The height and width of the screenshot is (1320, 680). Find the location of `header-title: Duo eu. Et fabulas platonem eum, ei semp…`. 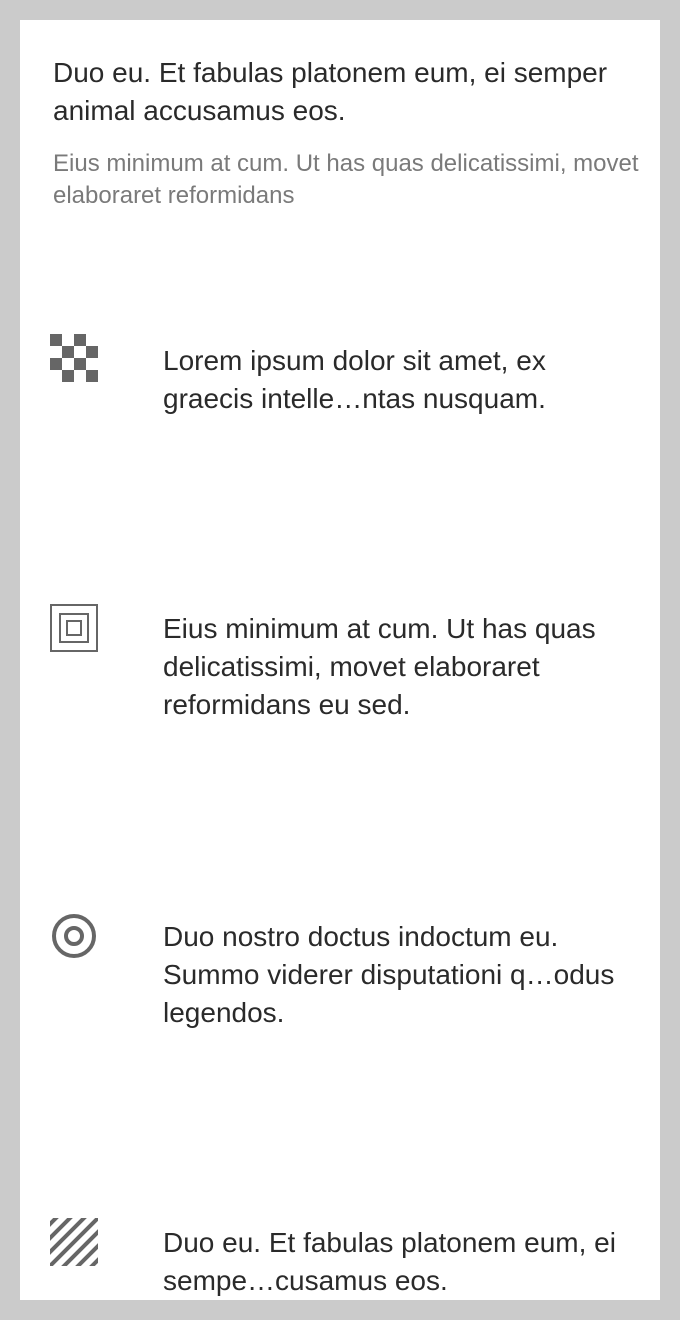

header-title: Duo eu. Et fabulas platonem eum, ei semp… is located at coordinates (330, 91).